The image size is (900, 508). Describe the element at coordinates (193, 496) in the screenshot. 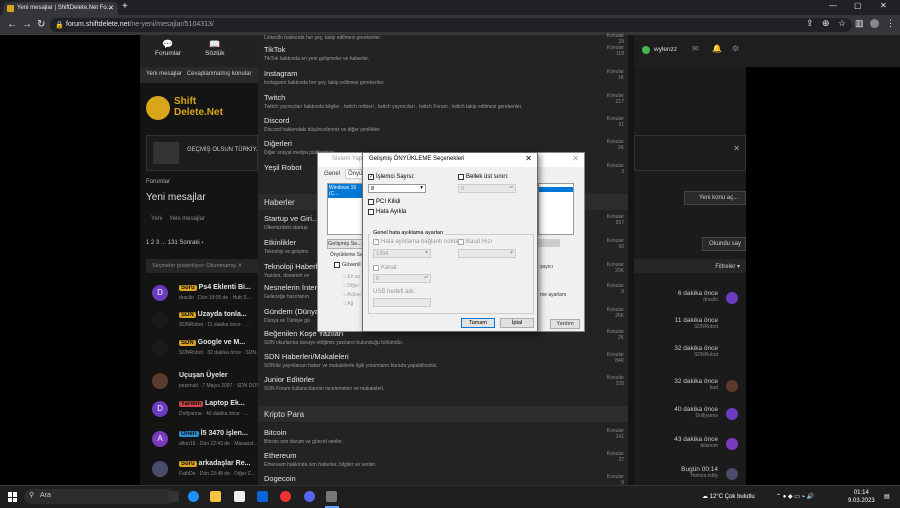

I see `edge-icon` at that location.